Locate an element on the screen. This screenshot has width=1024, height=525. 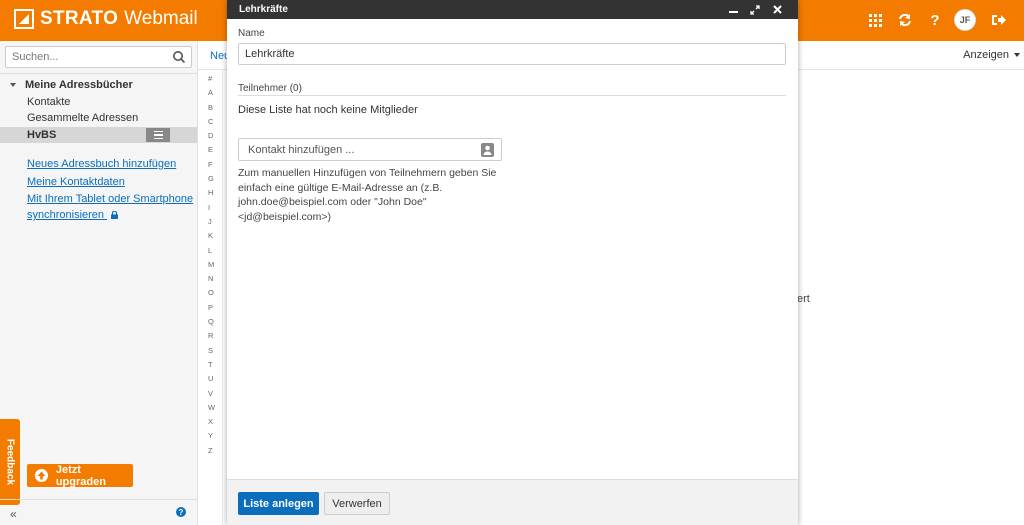
minimize-icon is located at coordinates (733, 9).